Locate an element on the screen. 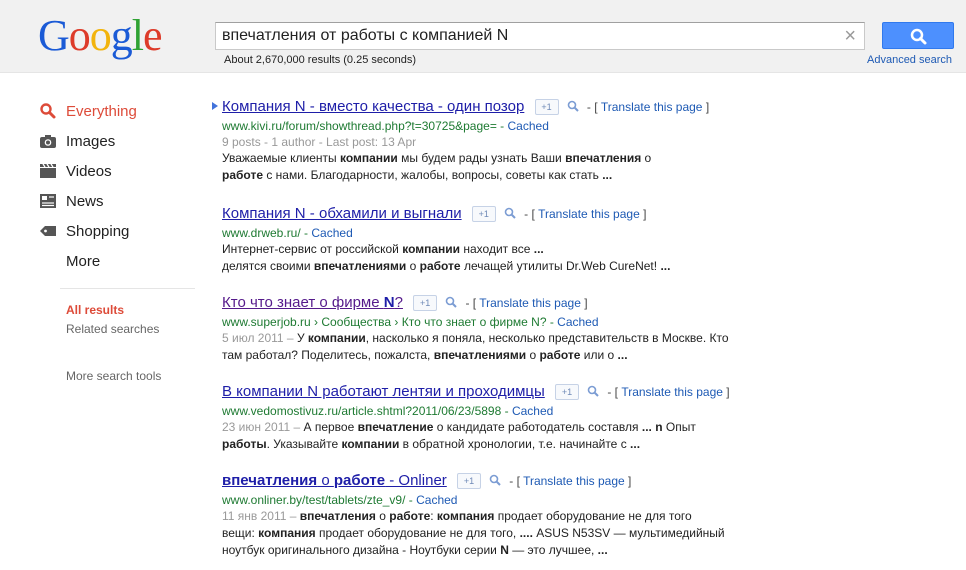 Image resolution: width=966 pixels, height=570 pixels. search-input is located at coordinates (527, 36).